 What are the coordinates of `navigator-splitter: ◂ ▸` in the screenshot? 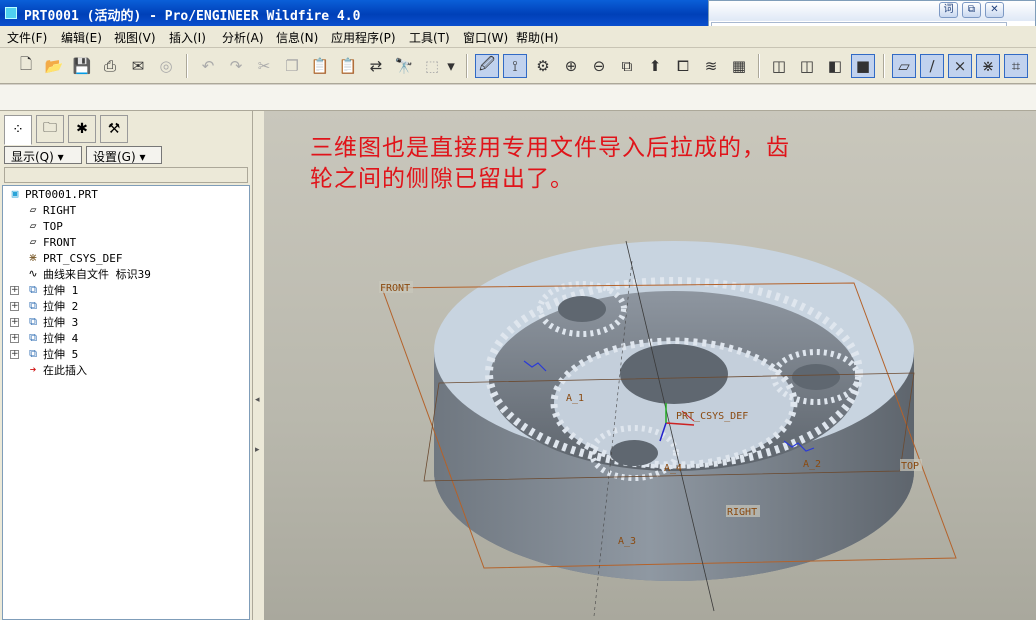 It's located at (258, 365).